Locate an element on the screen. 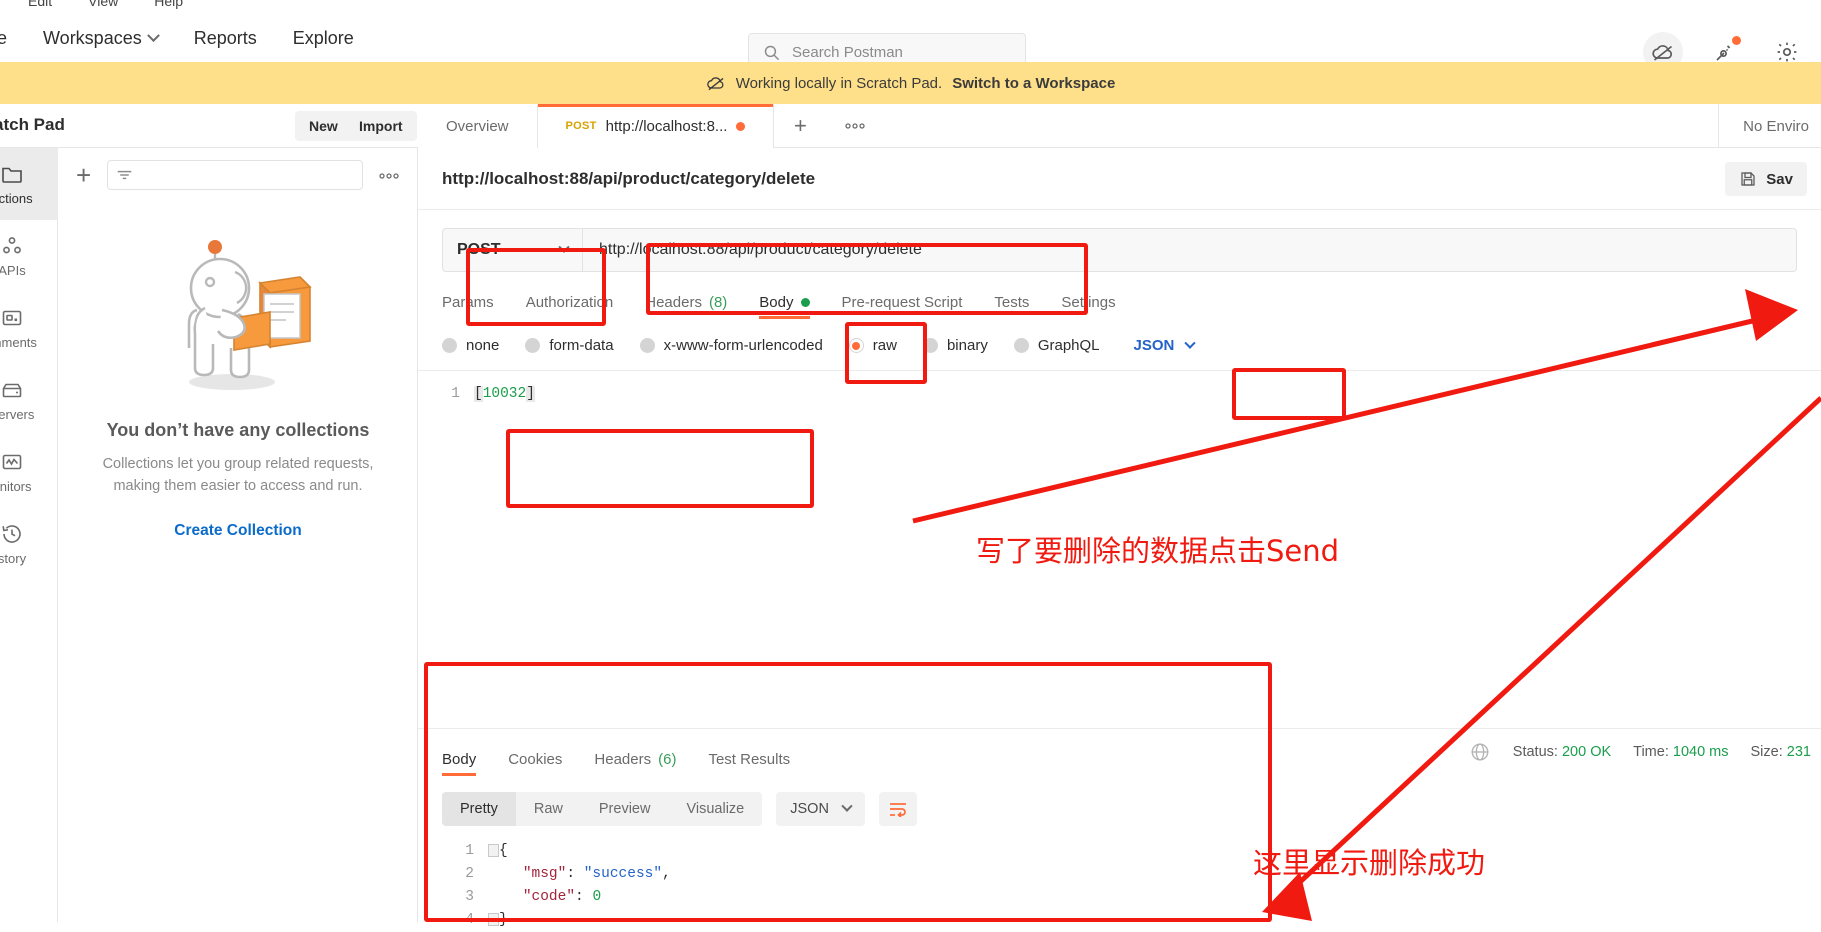 The height and width of the screenshot is (932, 1821). environments-icon is located at coordinates (12, 318).